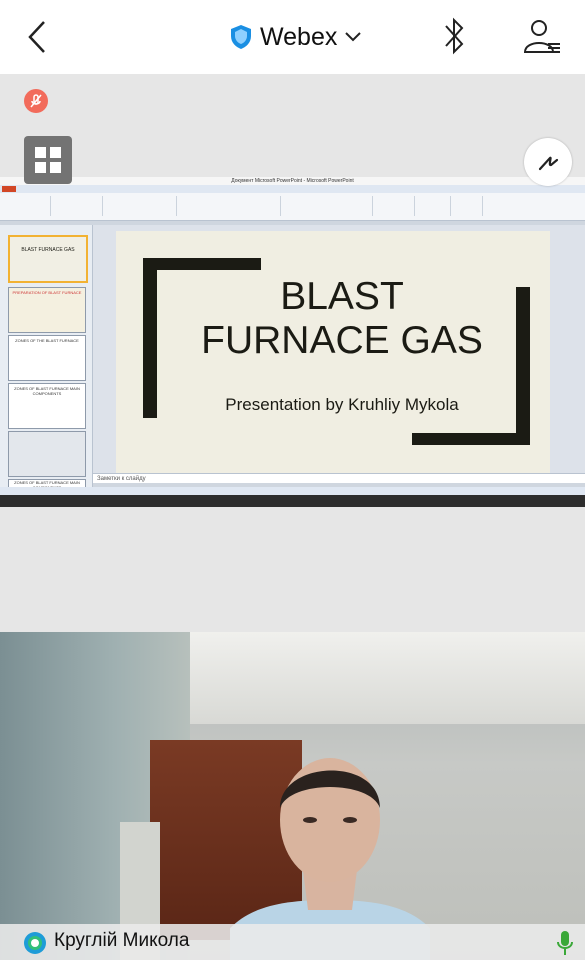 The image size is (585, 960). What do you see at coordinates (122, 940) in the screenshot?
I see `participant-name: Круглій Микола` at bounding box center [122, 940].